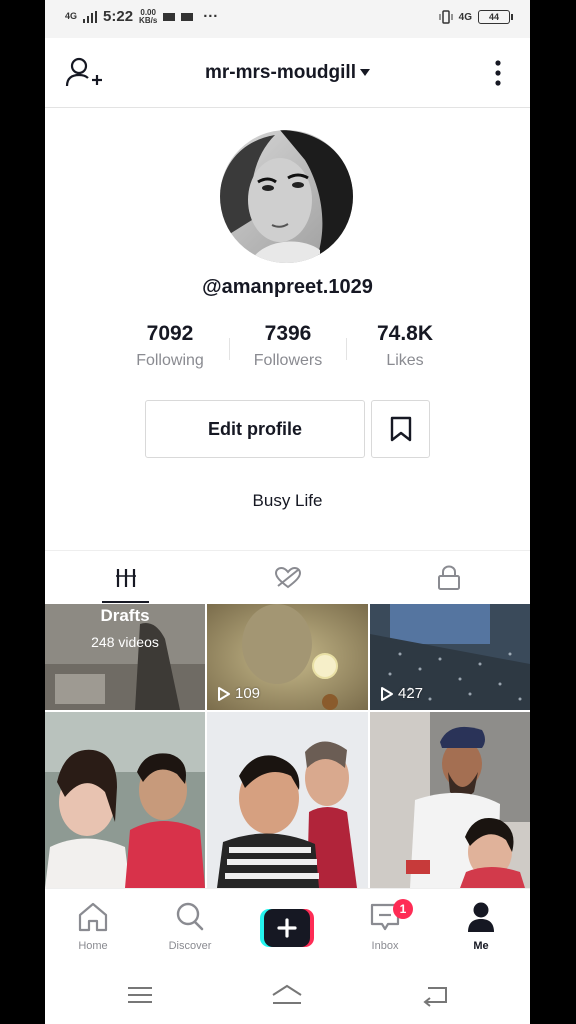 The height and width of the screenshot is (1024, 576). I want to click on tab-videos, so click(125, 578).